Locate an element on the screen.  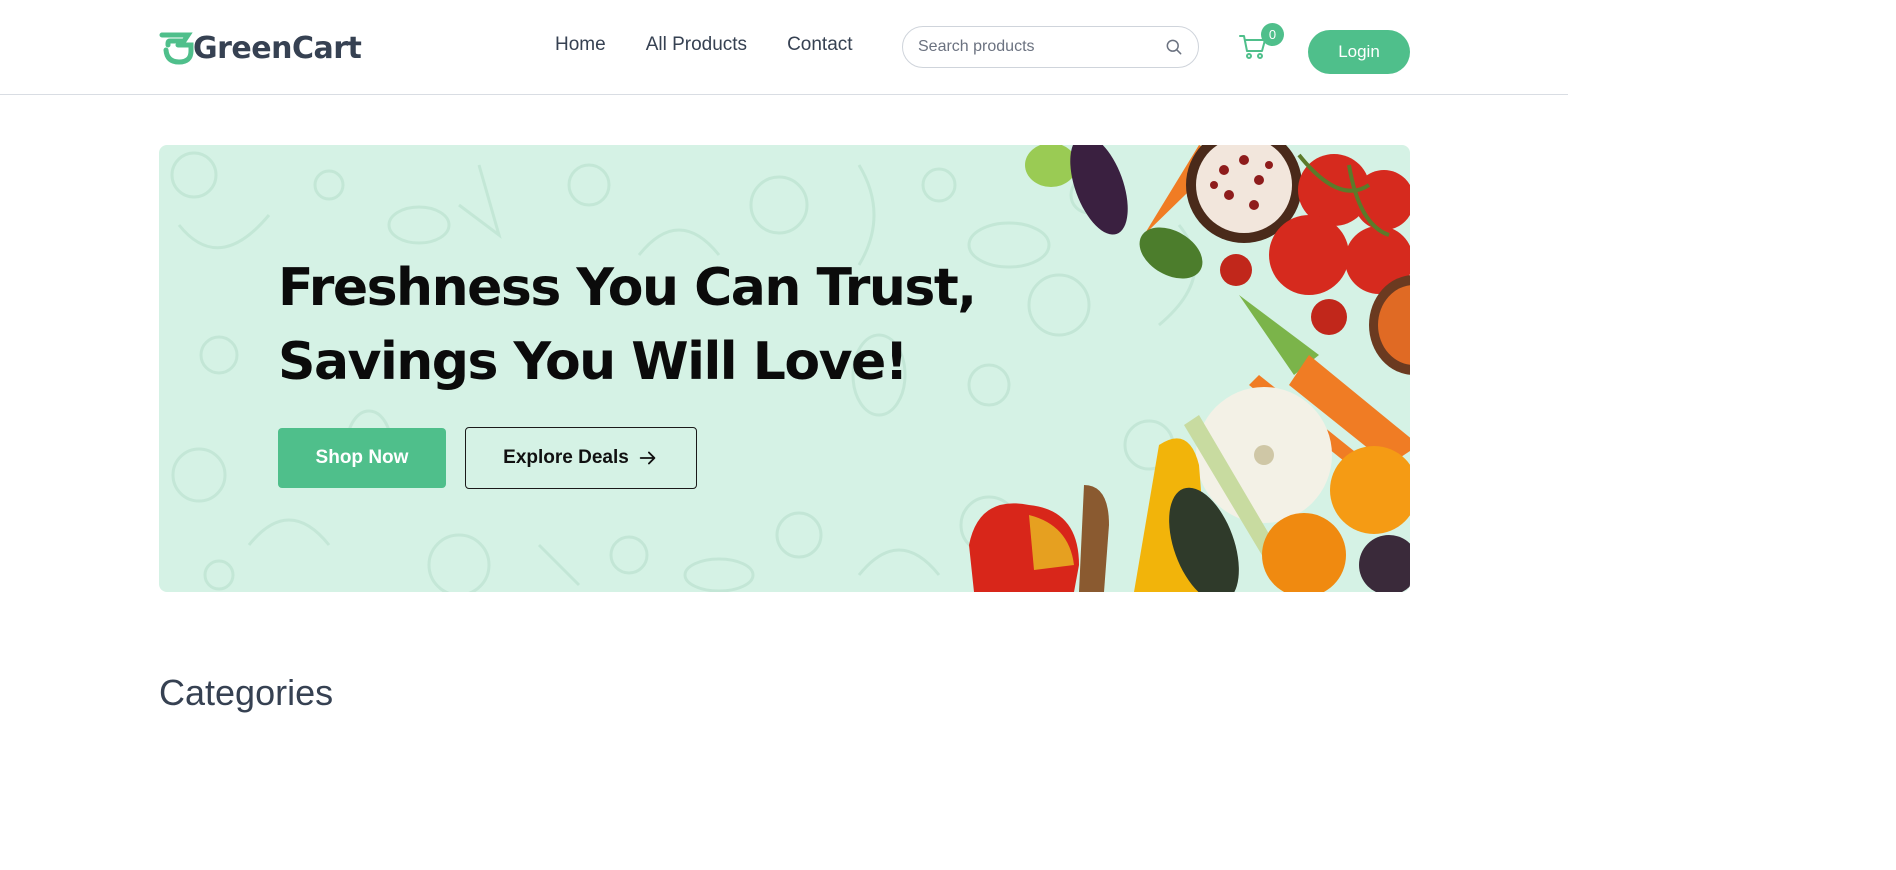
search-input is located at coordinates (1041, 47).